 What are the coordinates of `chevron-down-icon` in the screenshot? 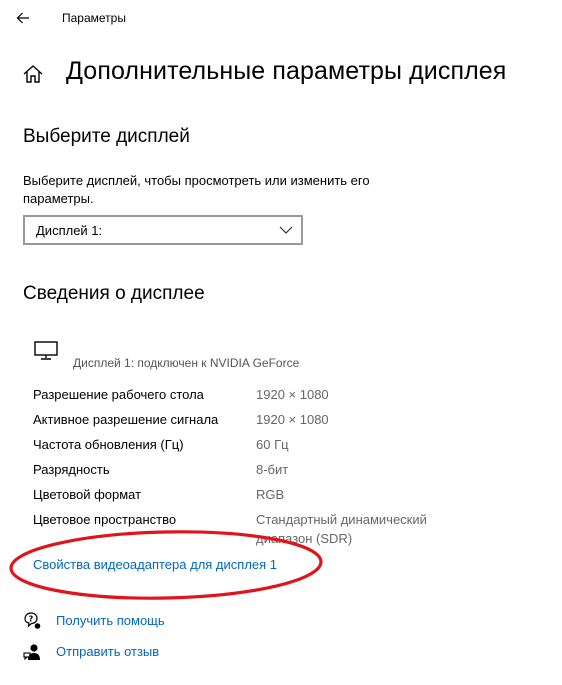 It's located at (286, 230).